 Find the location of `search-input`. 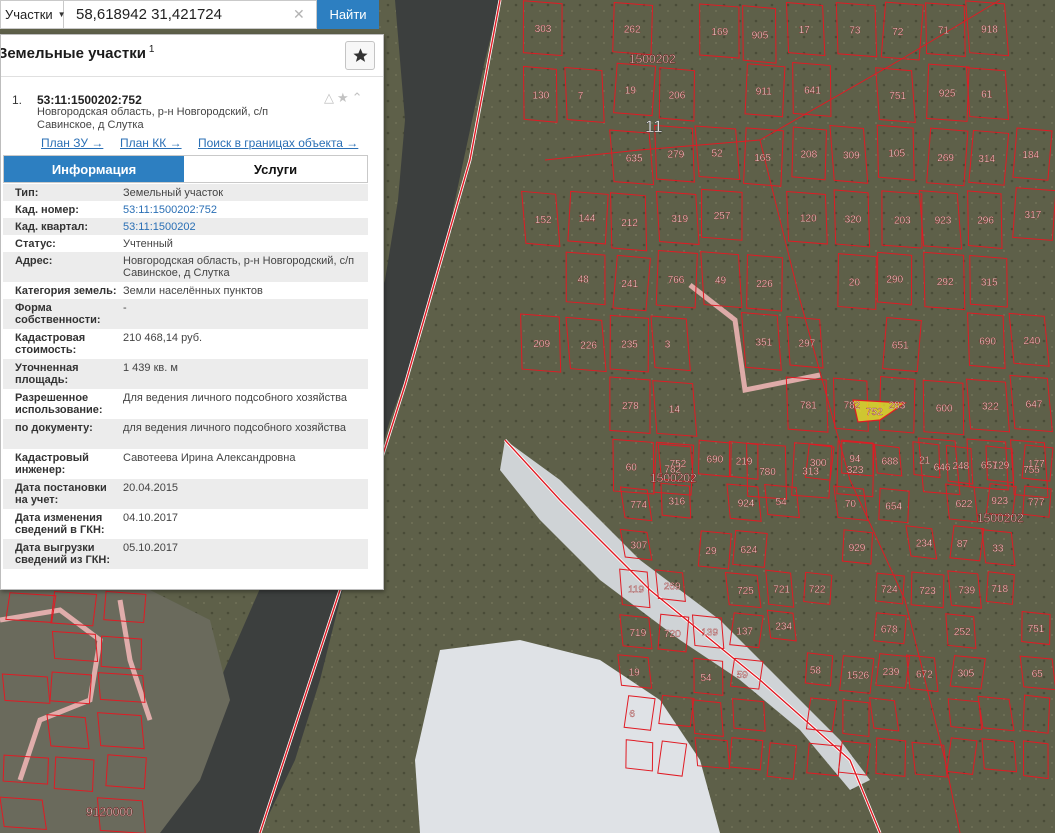

search-input is located at coordinates (190, 14).